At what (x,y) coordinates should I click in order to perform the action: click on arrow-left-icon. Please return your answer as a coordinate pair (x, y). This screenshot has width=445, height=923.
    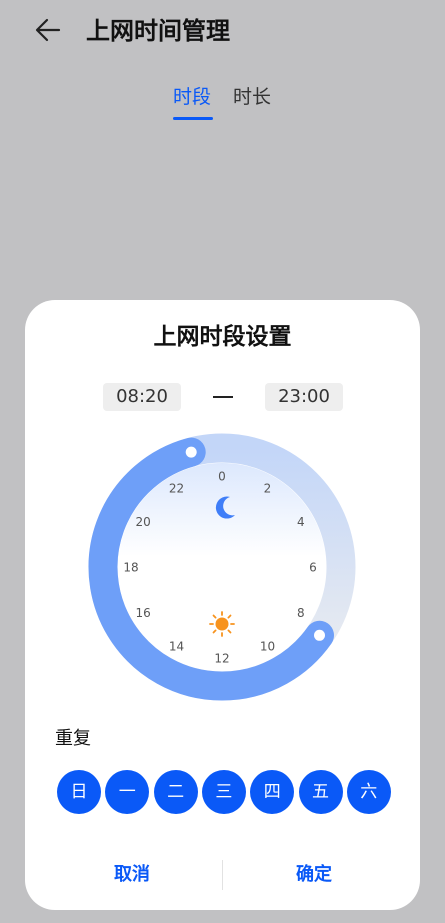
    Looking at the image, I should click on (48, 30).